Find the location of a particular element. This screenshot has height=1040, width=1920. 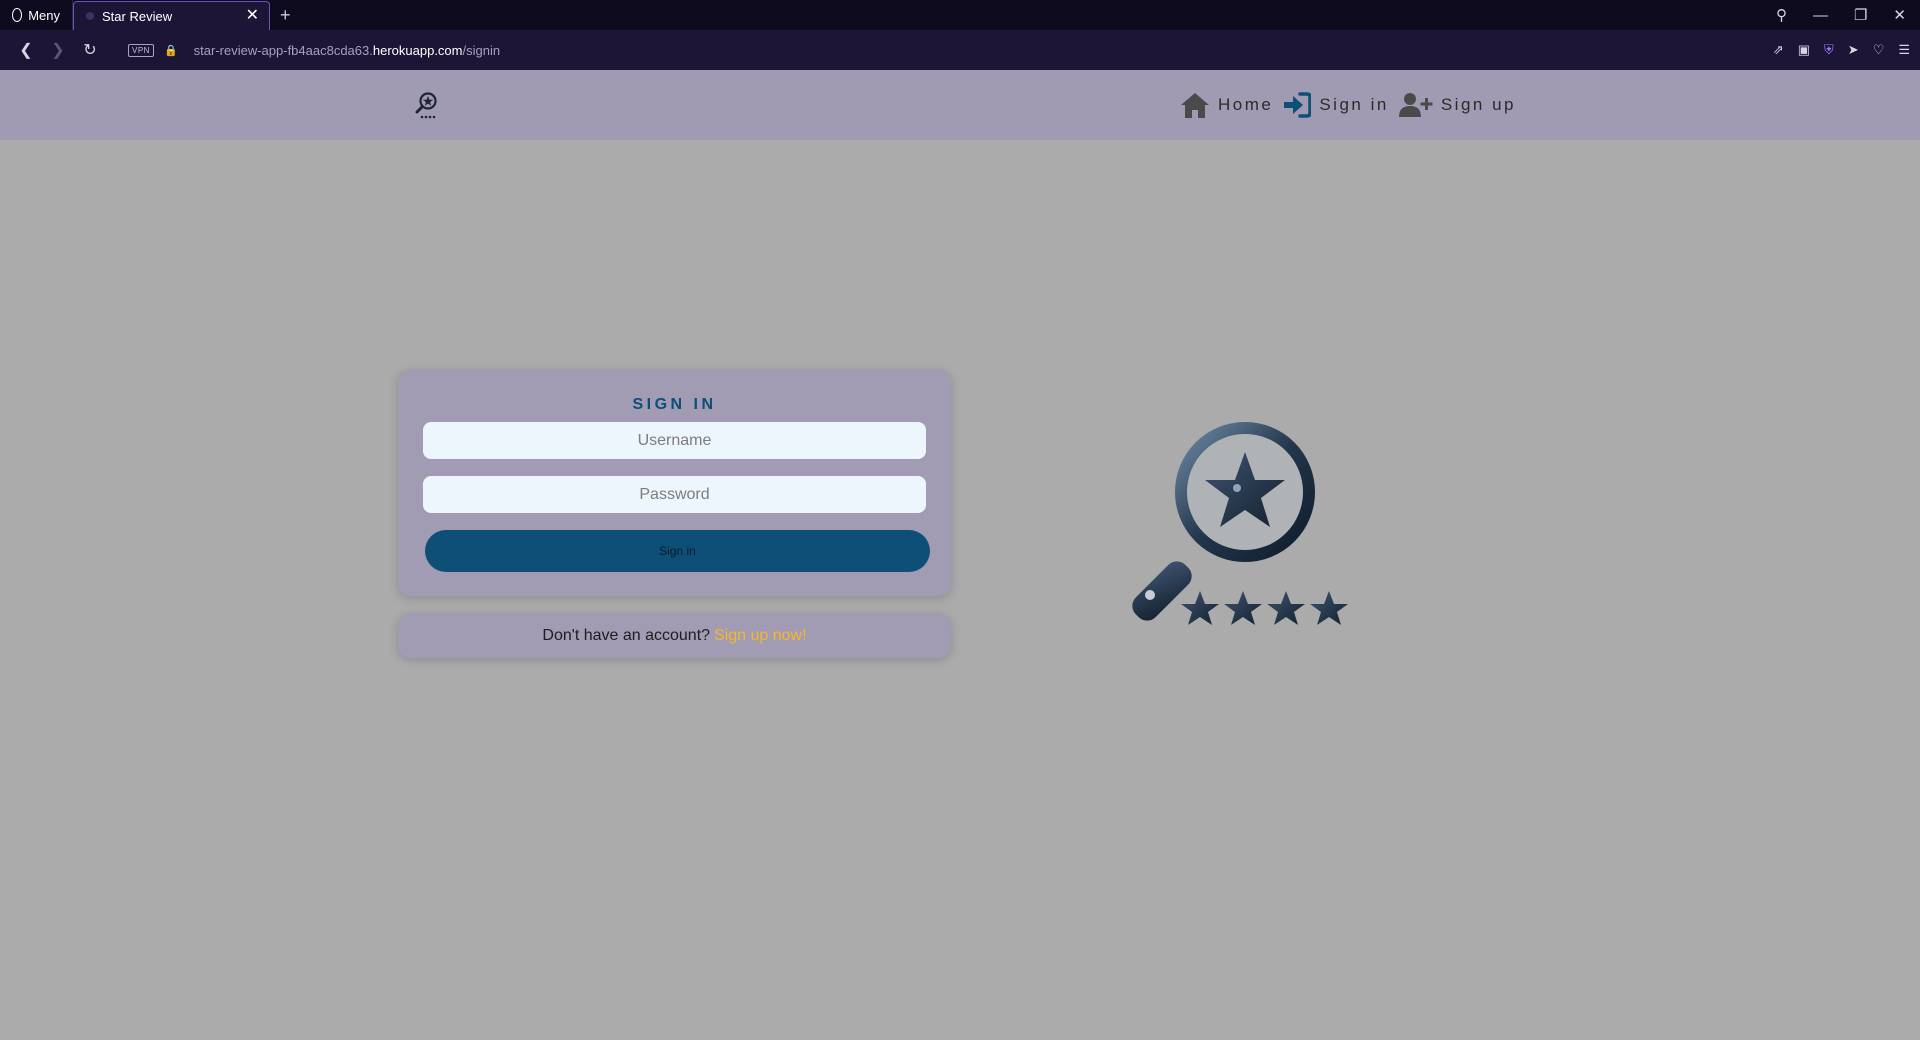

signin-card: SIGN IN Sign in is located at coordinates (674, 483).